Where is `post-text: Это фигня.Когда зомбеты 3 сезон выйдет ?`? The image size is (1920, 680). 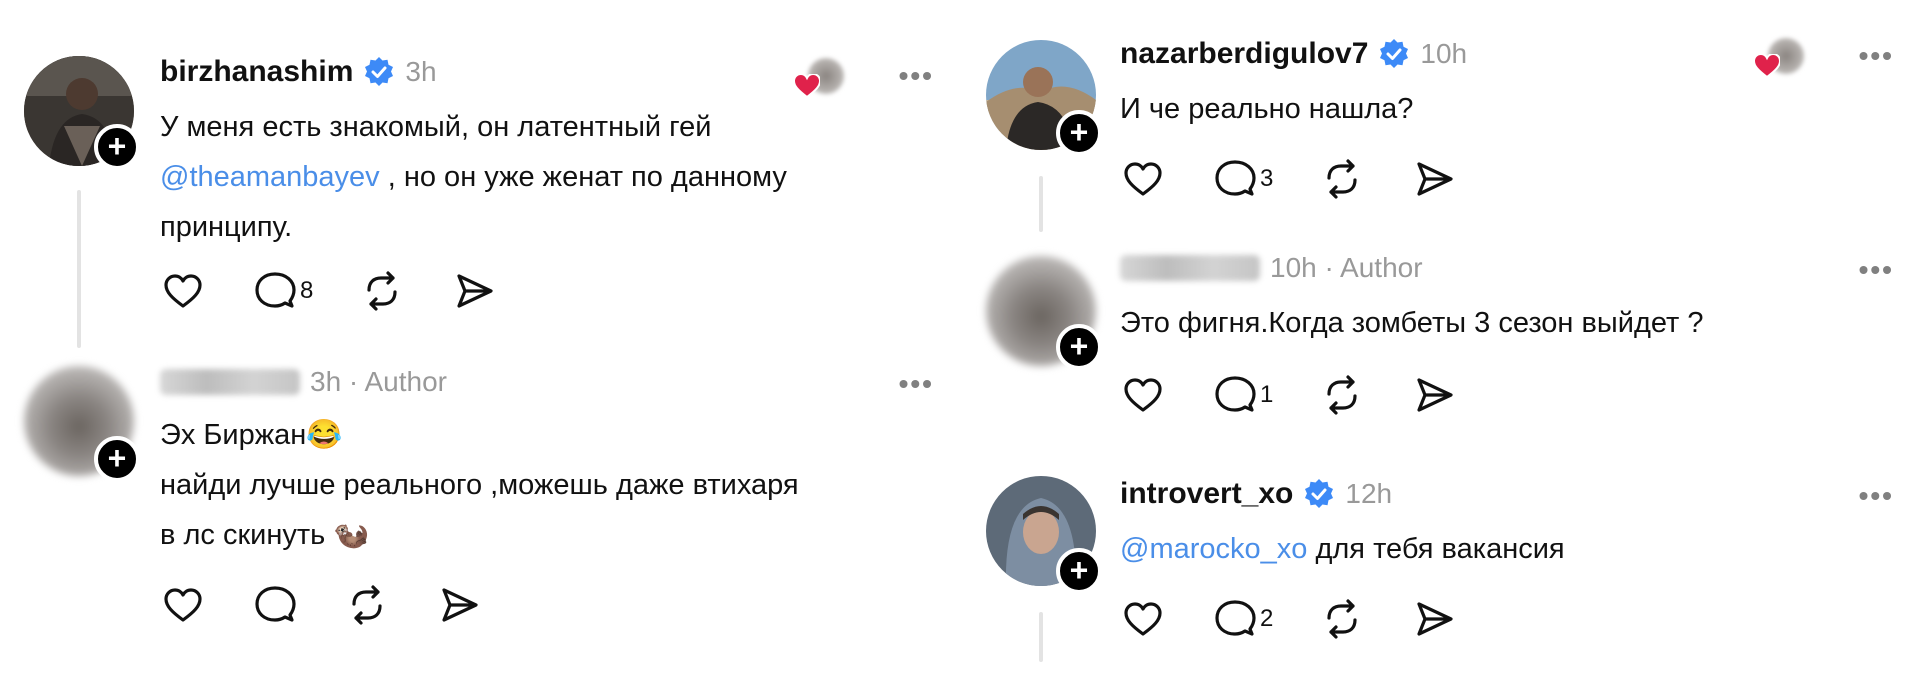 post-text: Это фигня.Когда зомбеты 3 сезон выйдет ? is located at coordinates (1412, 323).